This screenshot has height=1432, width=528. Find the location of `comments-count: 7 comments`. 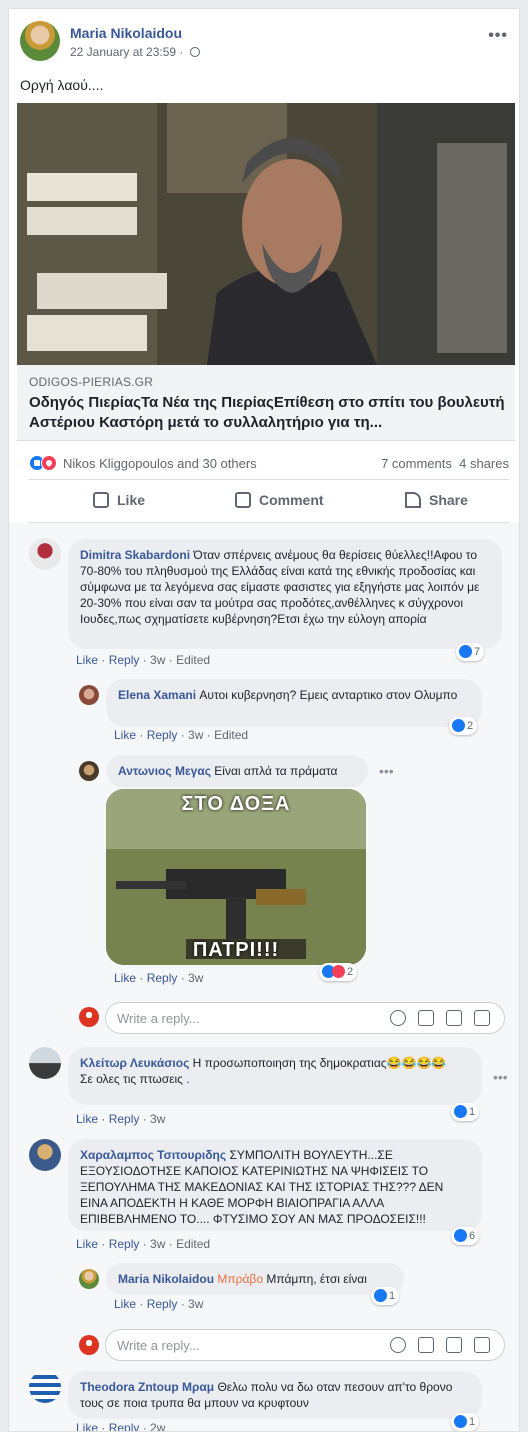

comments-count: 7 comments is located at coordinates (416, 463).